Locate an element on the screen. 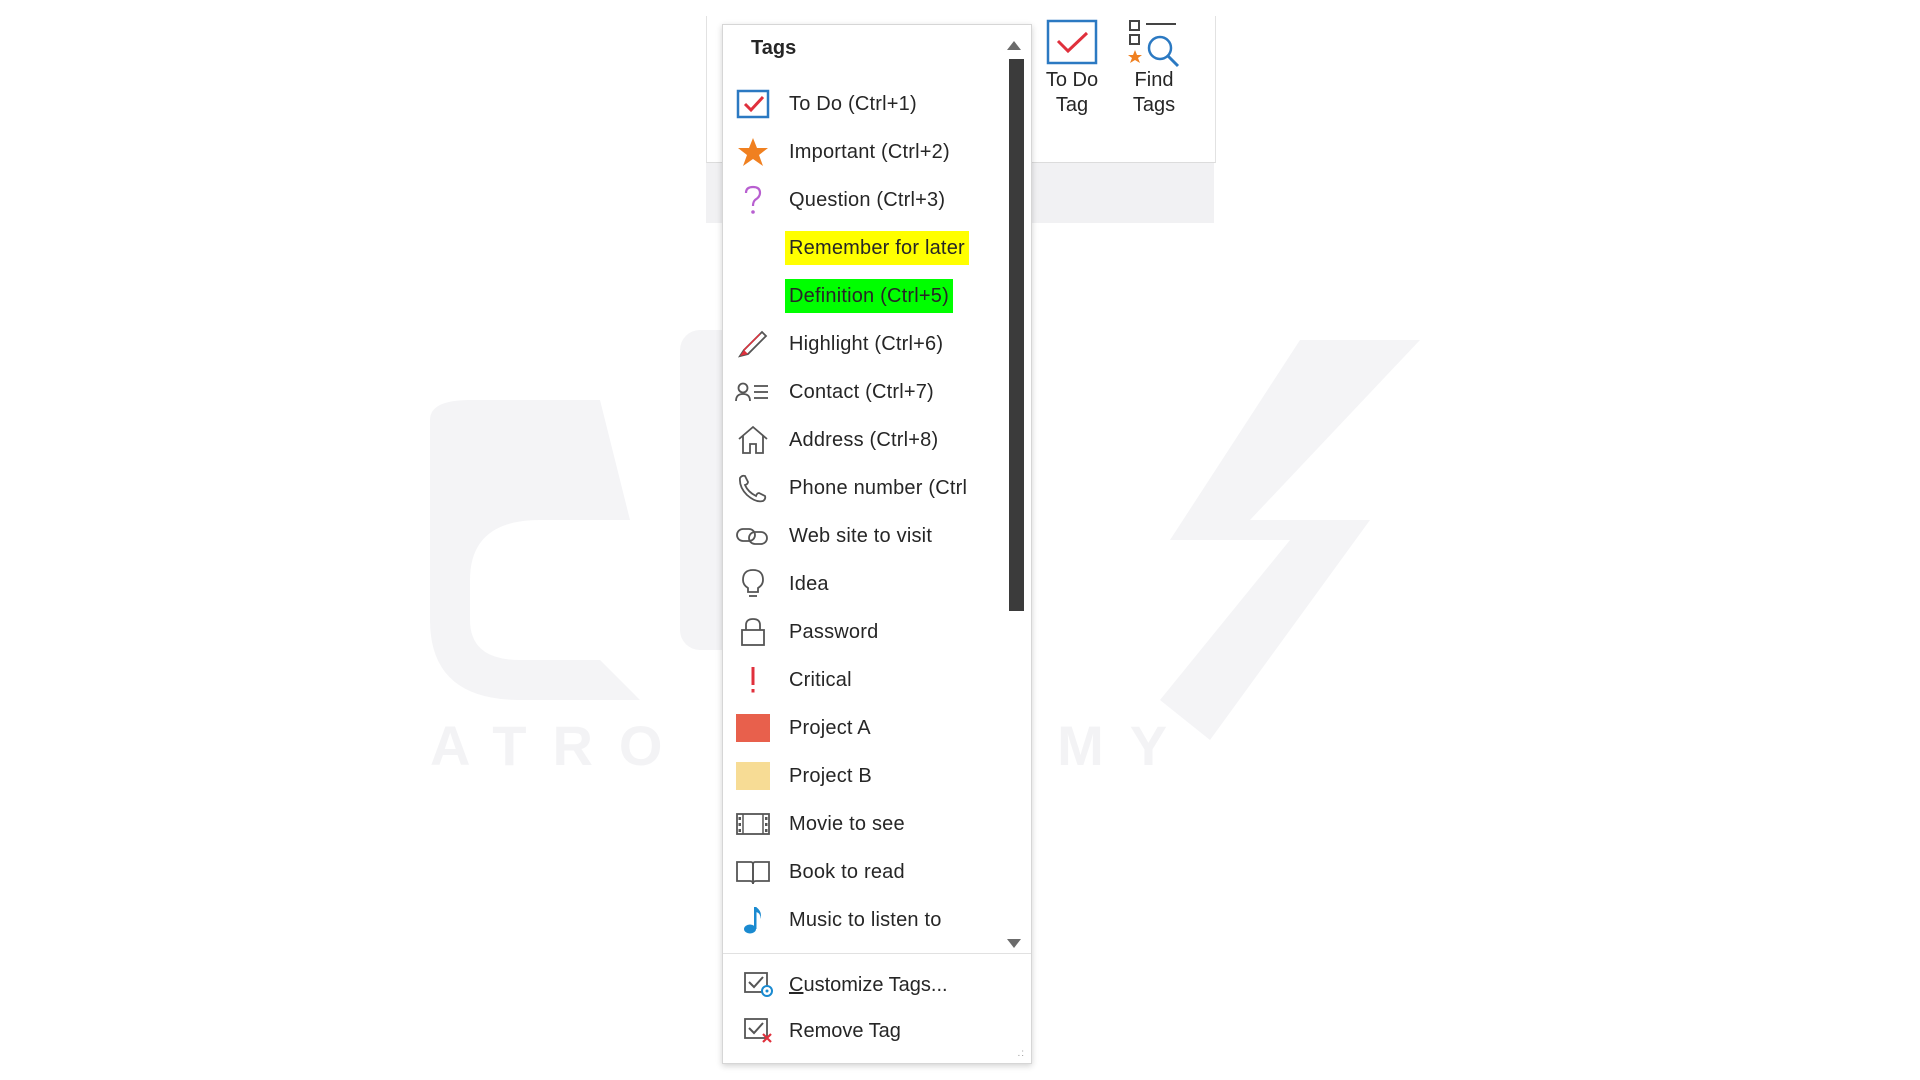 The width and height of the screenshot is (1920, 1080). resize-grip: .: is located at coordinates (1021, 1053).